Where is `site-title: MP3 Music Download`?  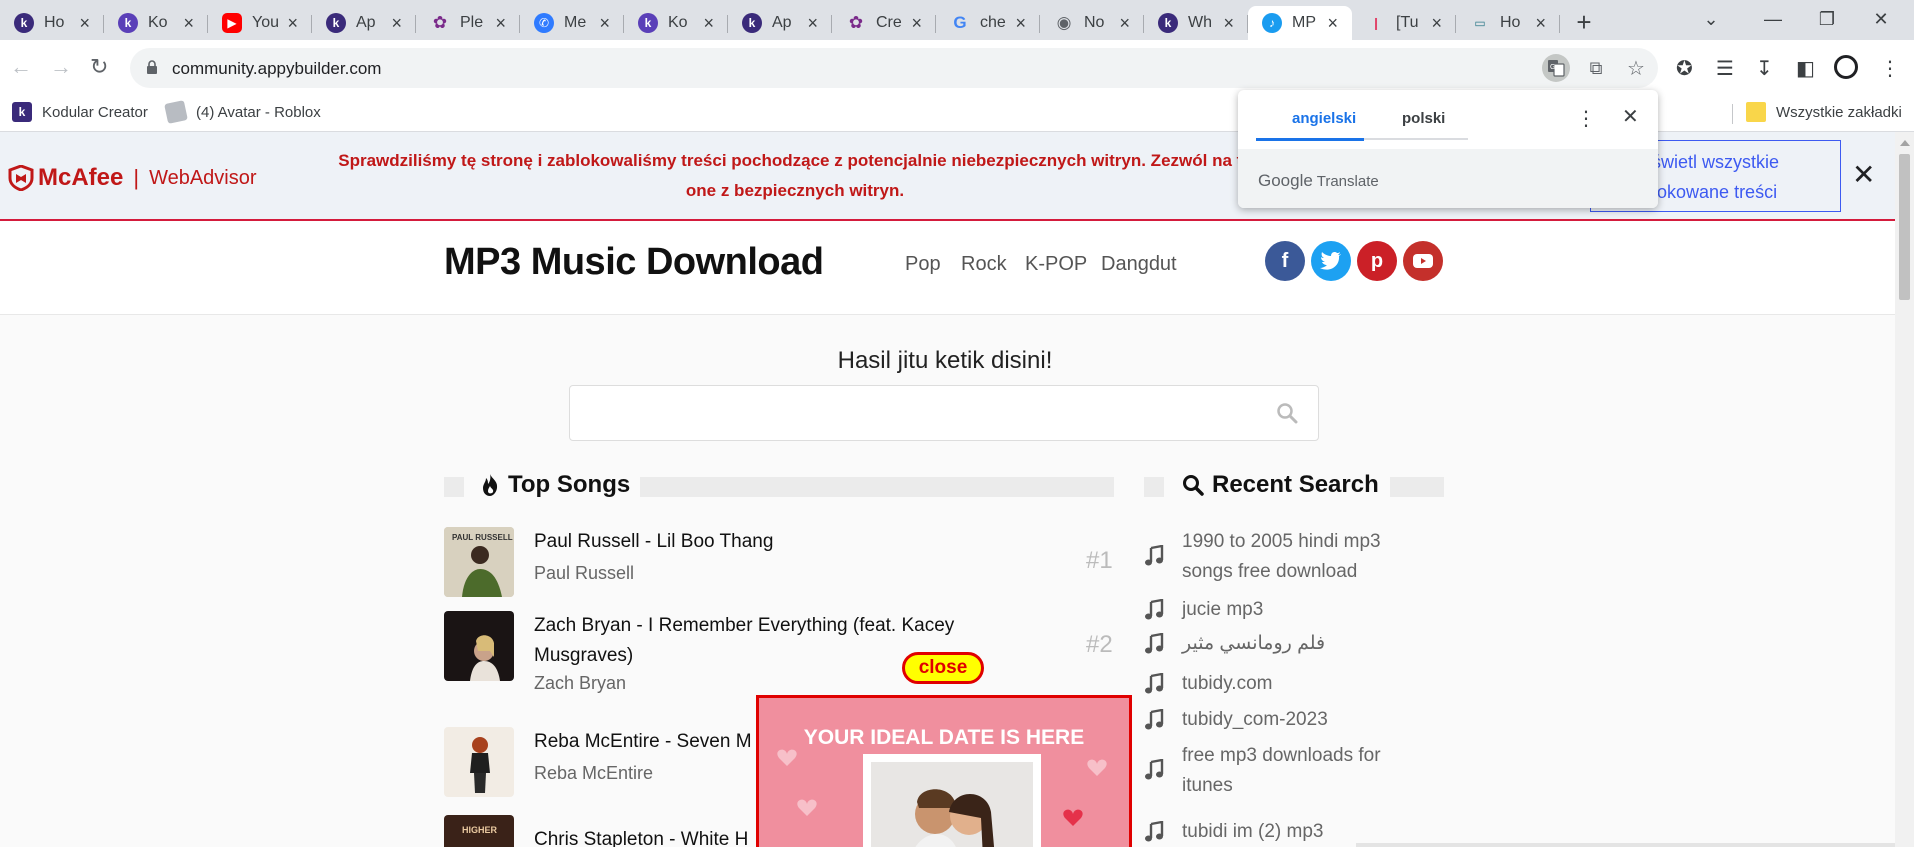 site-title: MP3 Music Download is located at coordinates (634, 262).